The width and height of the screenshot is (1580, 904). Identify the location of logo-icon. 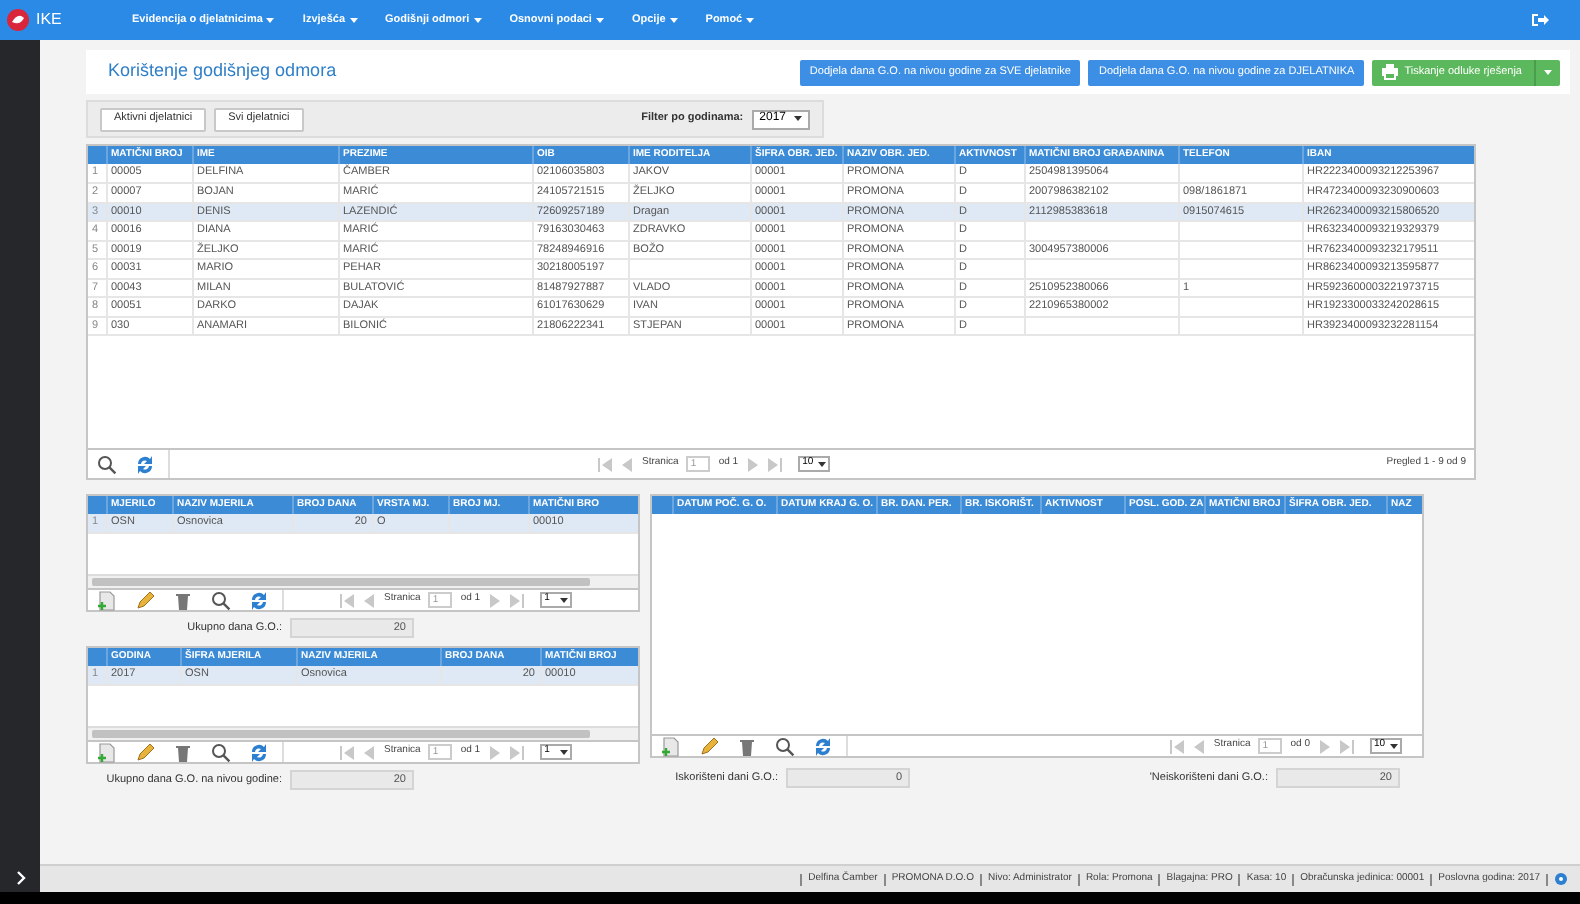
(18, 20).